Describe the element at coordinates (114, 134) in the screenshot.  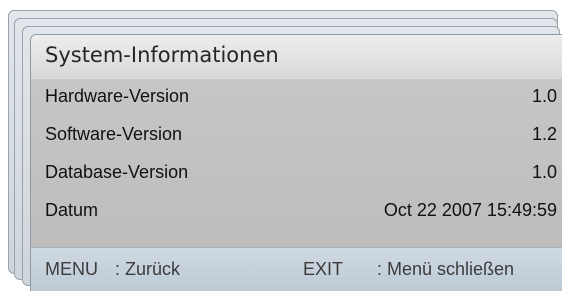
I see `info-label: Software-Version` at that location.